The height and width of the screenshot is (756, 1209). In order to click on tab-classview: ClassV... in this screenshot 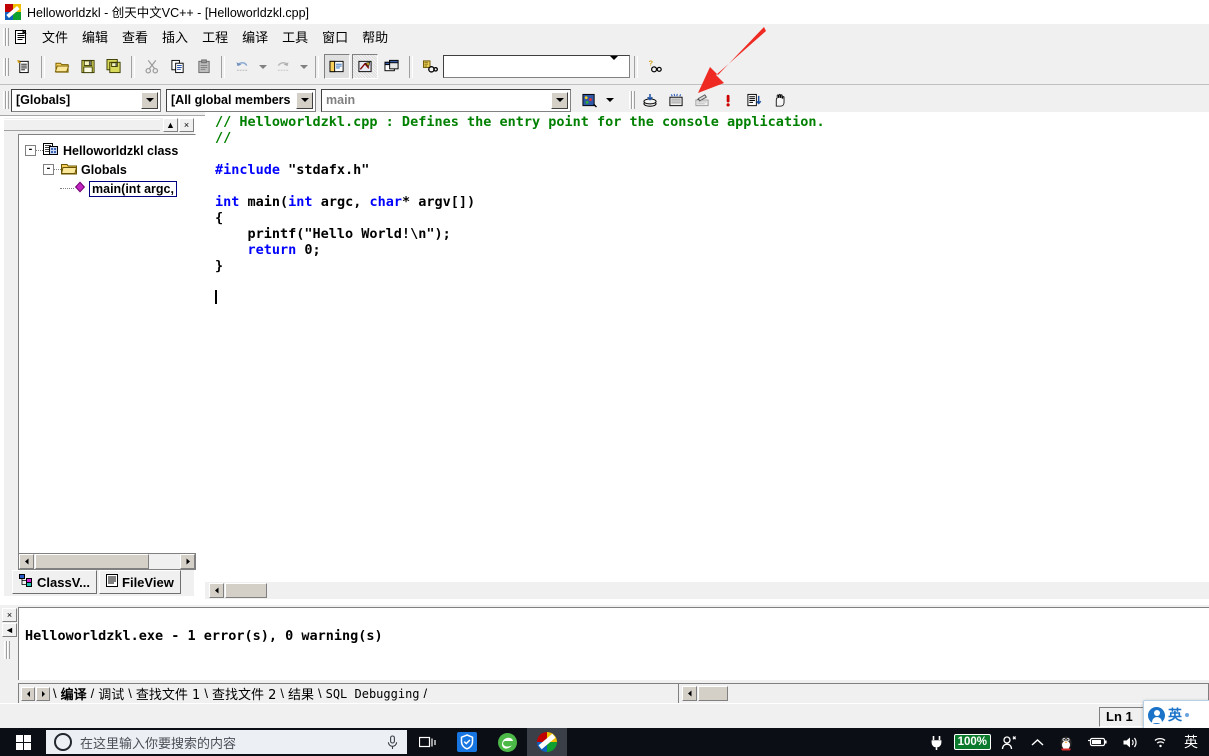, I will do `click(55, 582)`.